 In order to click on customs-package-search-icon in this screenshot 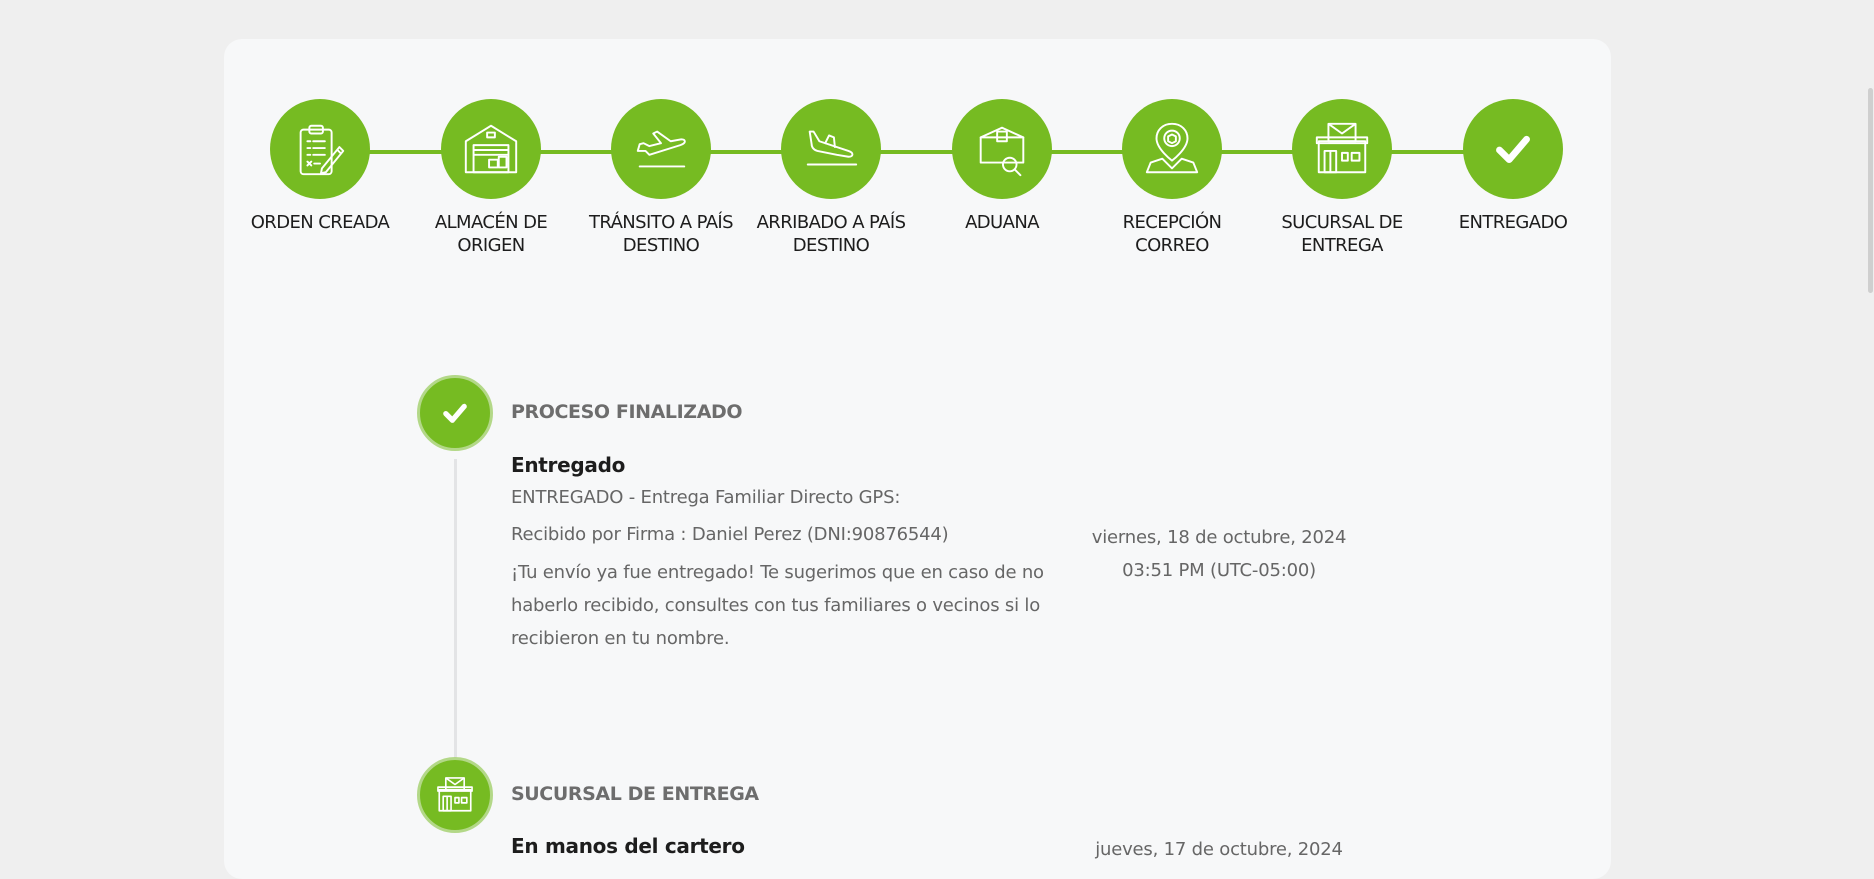, I will do `click(1002, 151)`.